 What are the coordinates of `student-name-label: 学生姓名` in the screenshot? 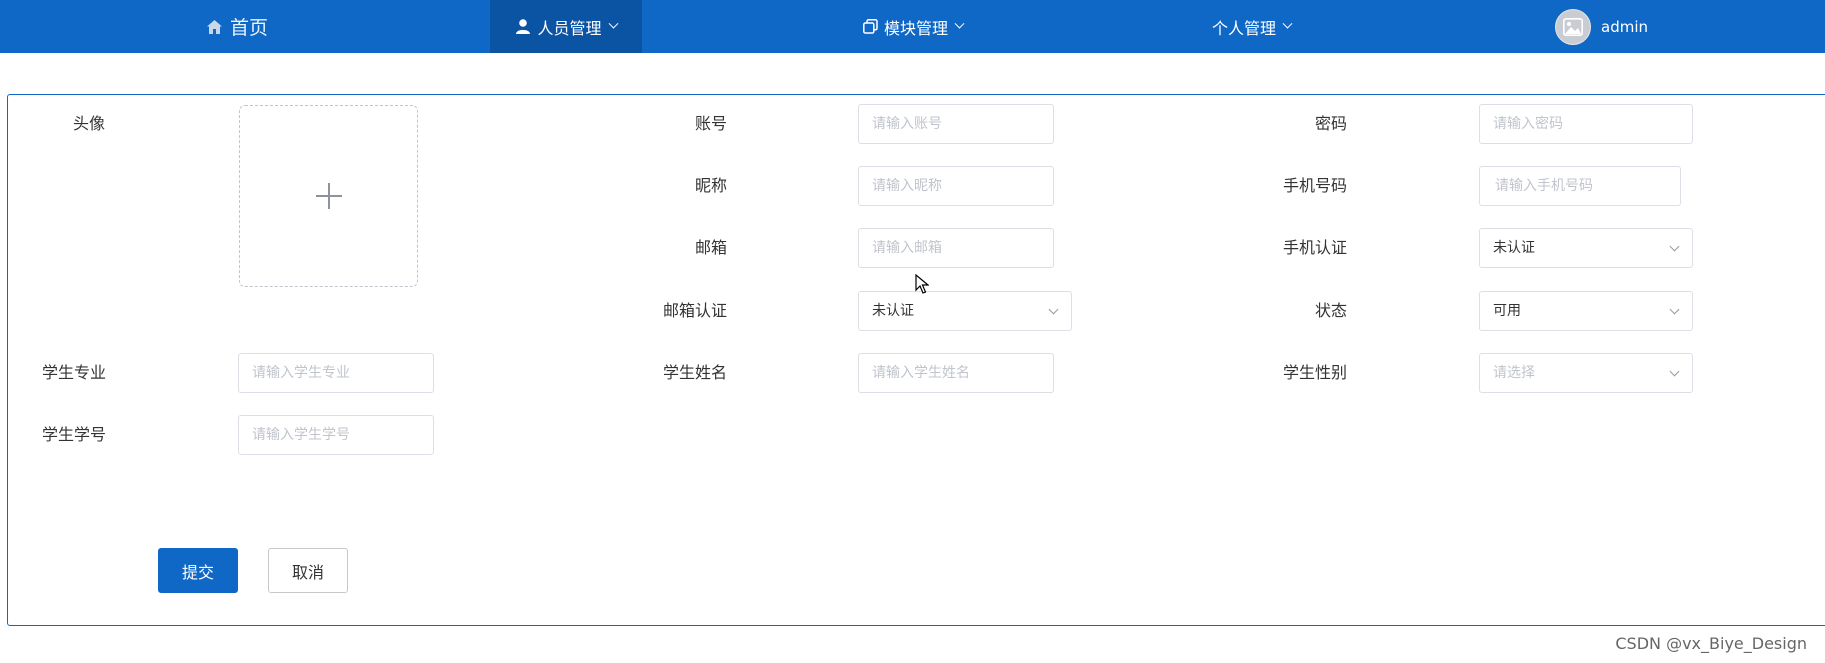 It's located at (694, 372).